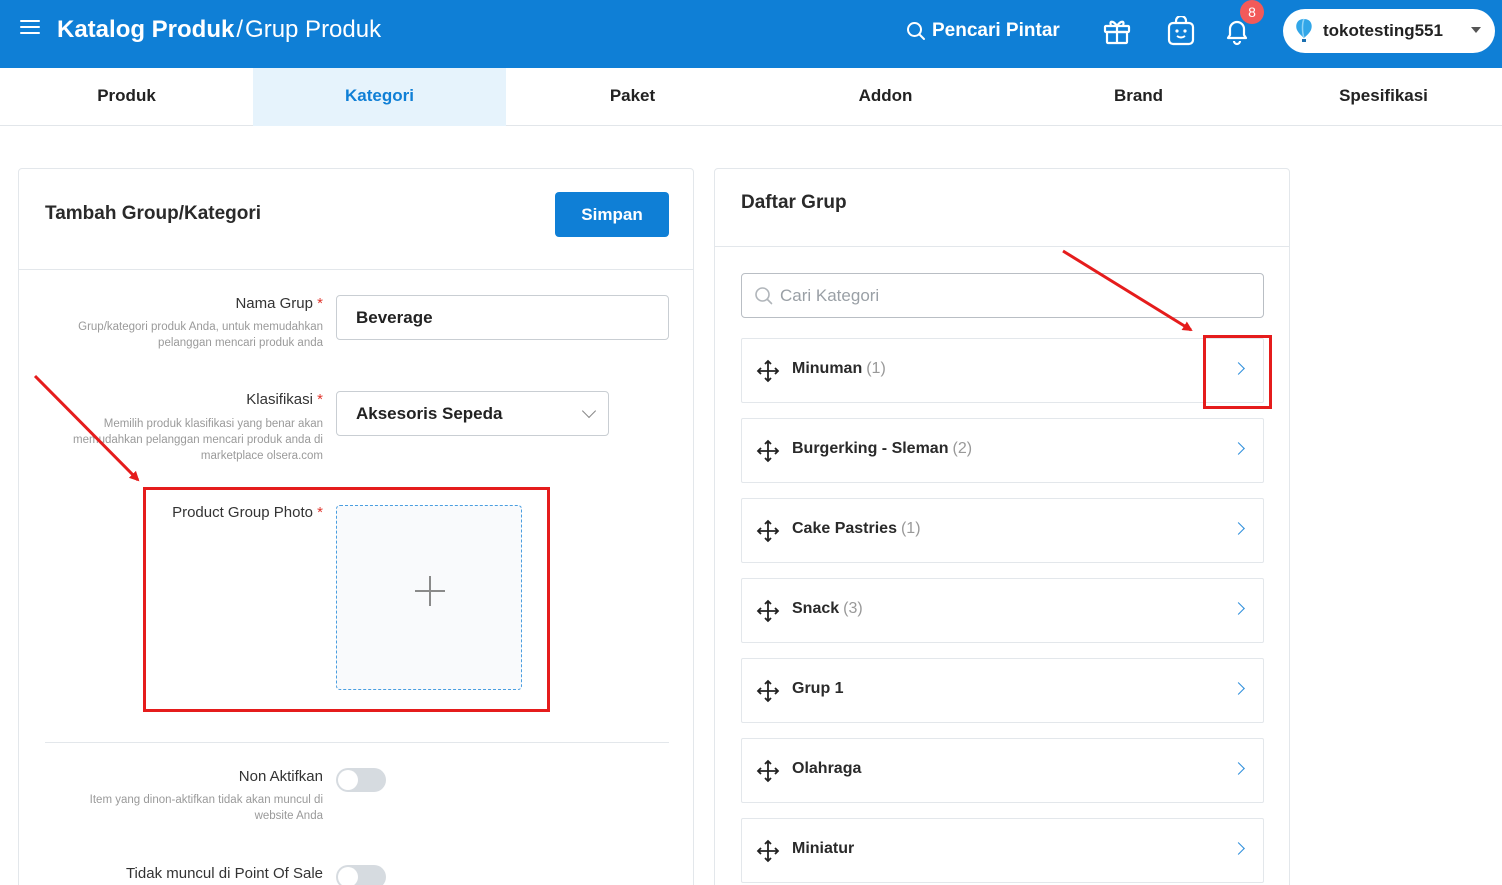 The width and height of the screenshot is (1502, 885). I want to click on gift-icon, so click(1117, 31).